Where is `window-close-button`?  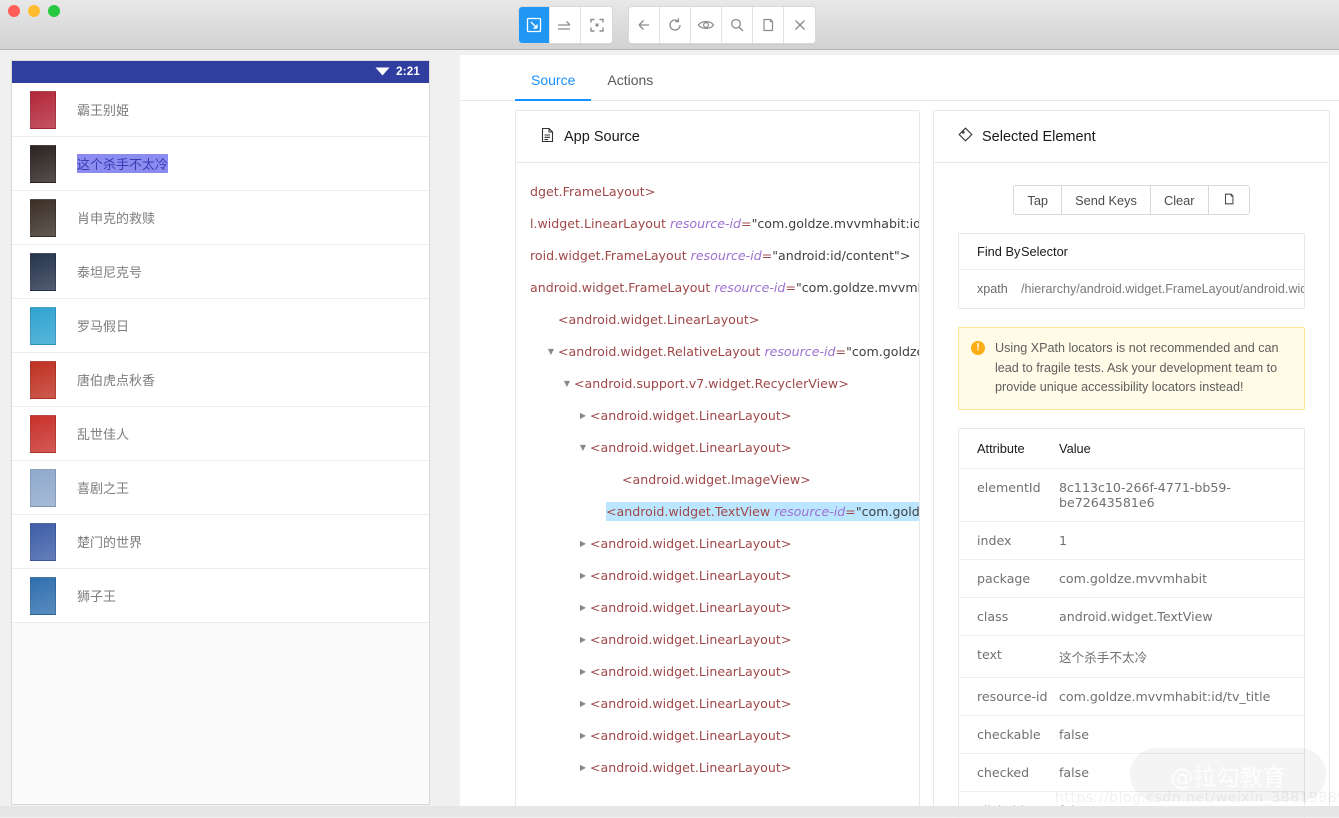
window-close-button is located at coordinates (14, 11).